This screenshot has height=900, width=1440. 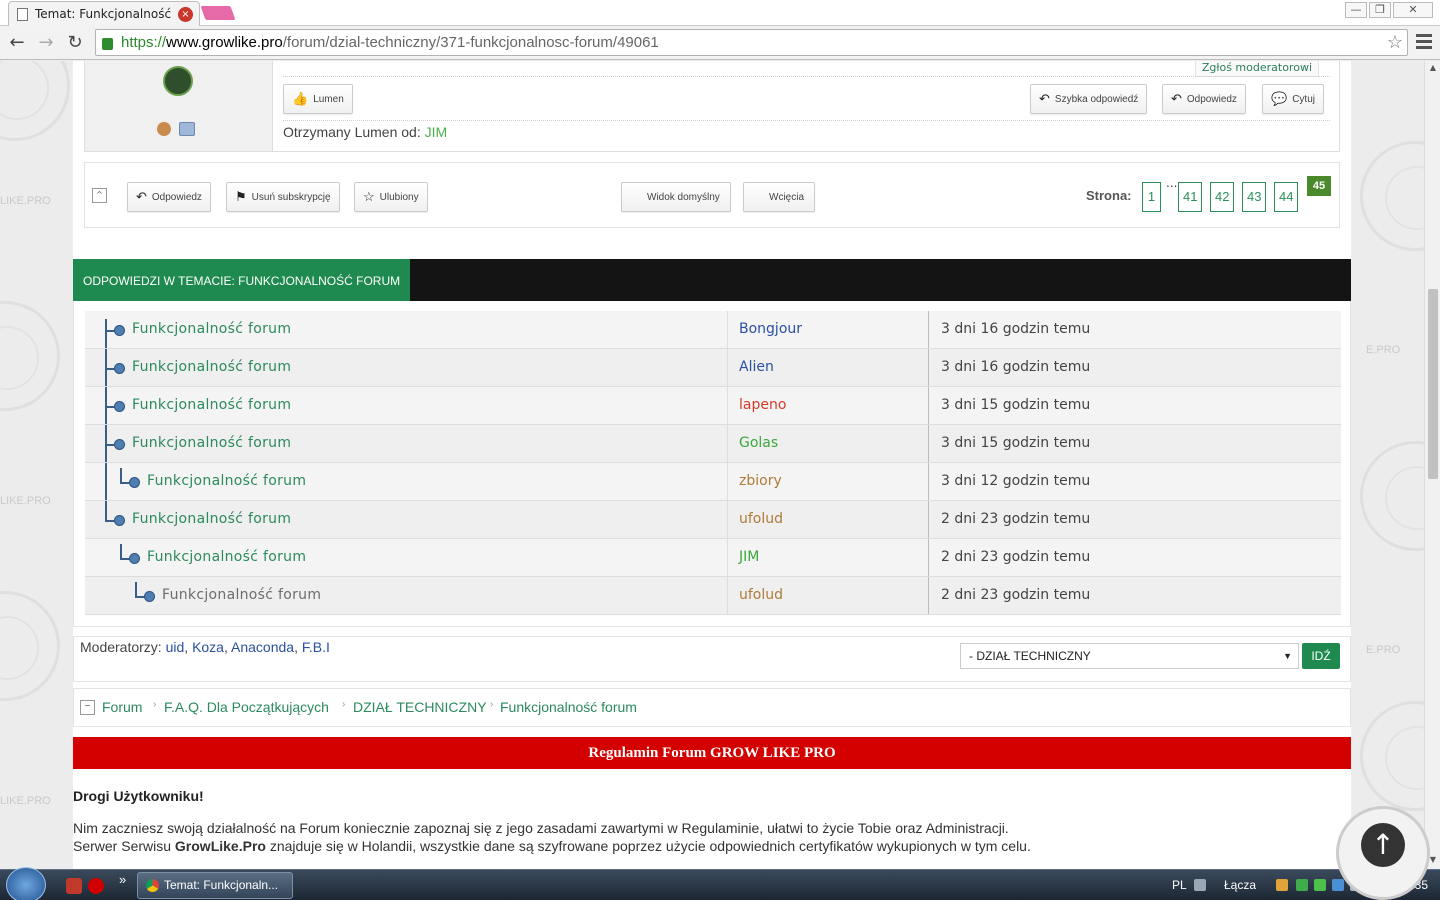 I want to click on reply-time: 3 dni 16 godzin temu, so click(x=1016, y=367).